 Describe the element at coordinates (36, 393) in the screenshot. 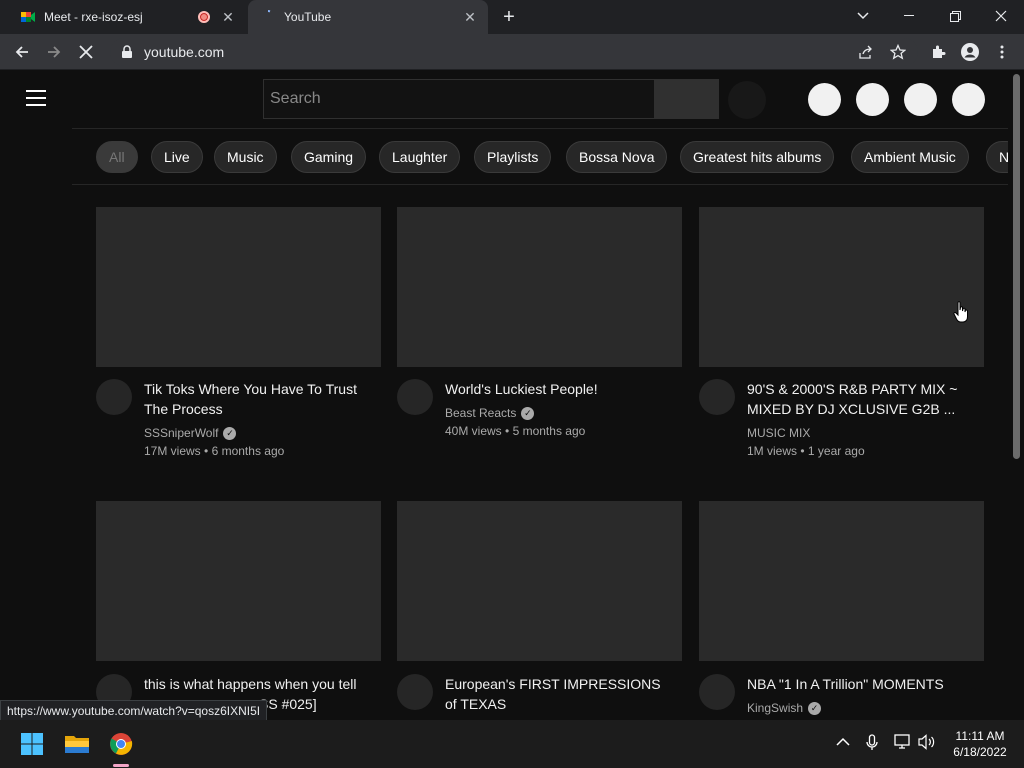

I see `guide-sidebar` at that location.